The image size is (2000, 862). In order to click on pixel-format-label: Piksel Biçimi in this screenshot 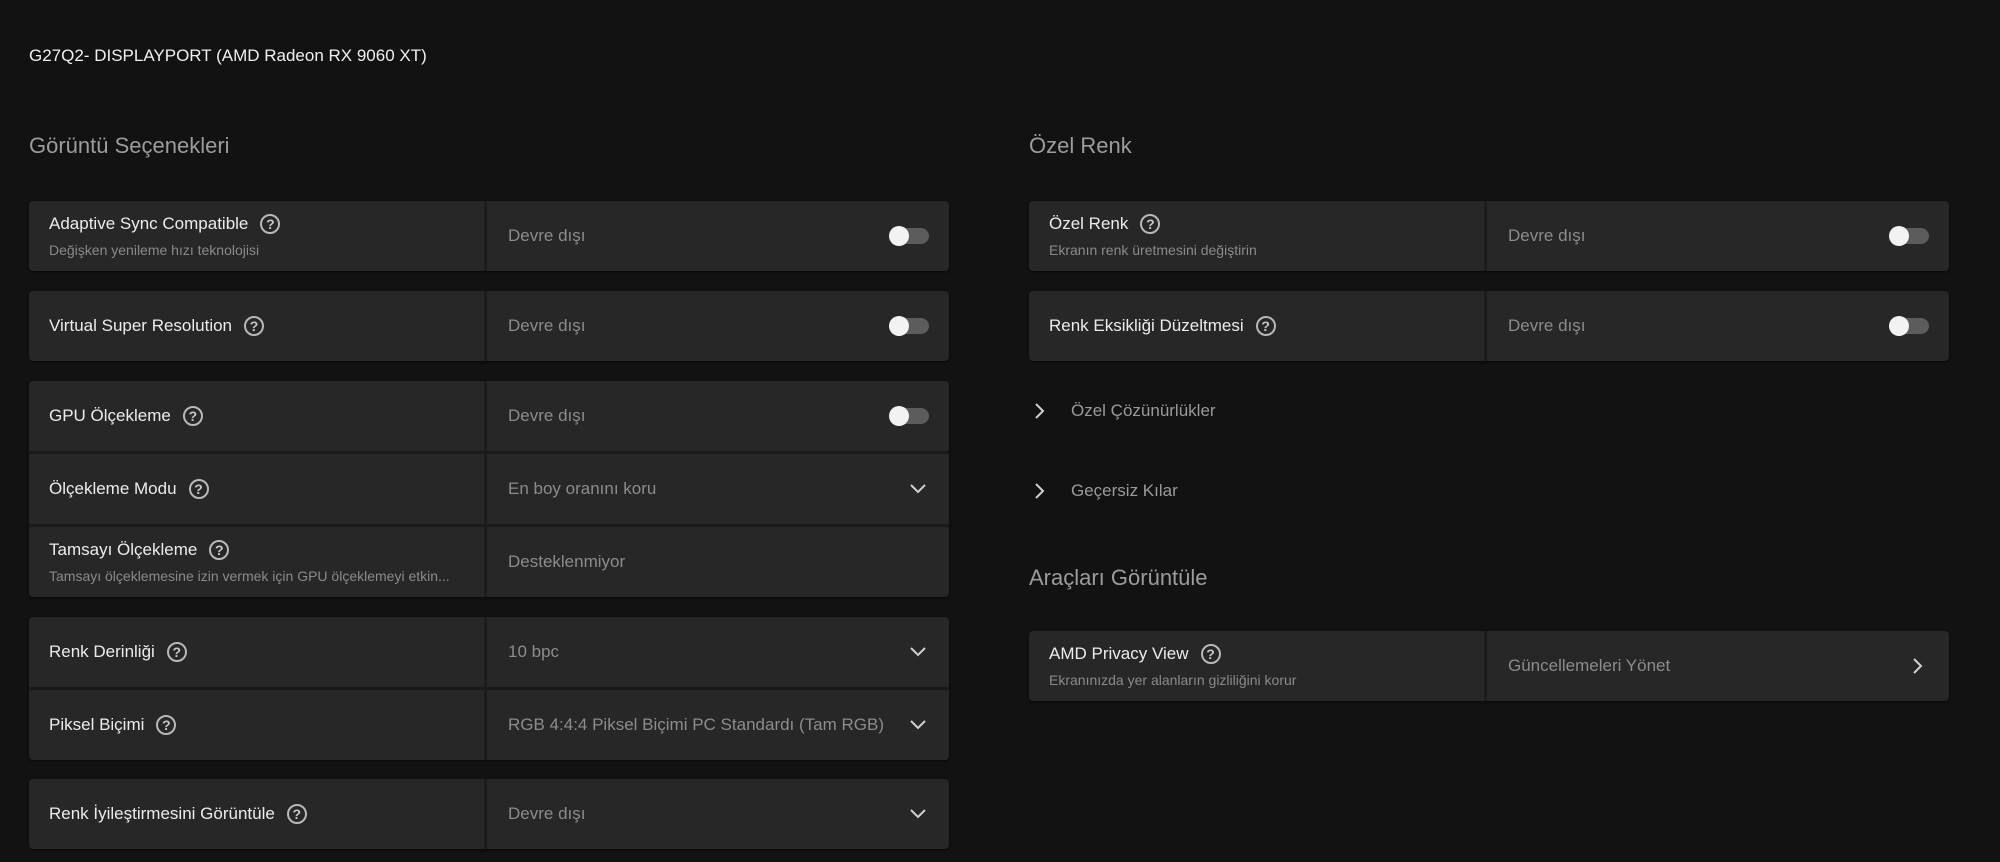, I will do `click(97, 724)`.